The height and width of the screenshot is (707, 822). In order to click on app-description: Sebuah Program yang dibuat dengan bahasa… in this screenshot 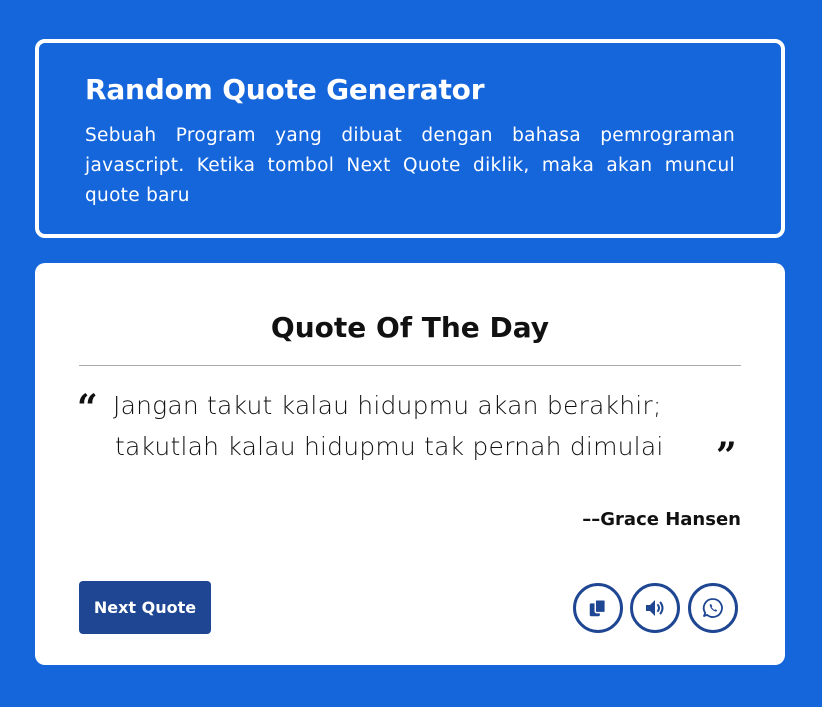, I will do `click(410, 165)`.